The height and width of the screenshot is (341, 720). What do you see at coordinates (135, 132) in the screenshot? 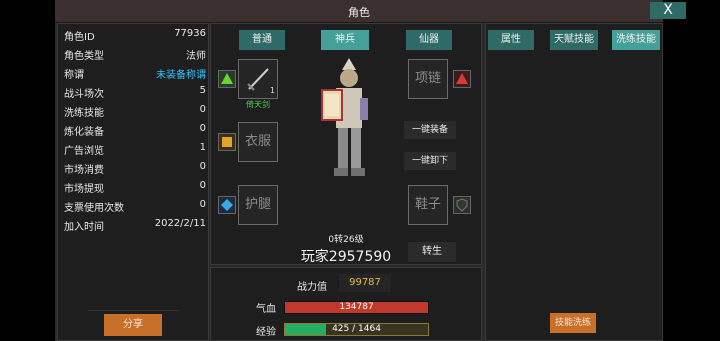
I see `stat-row: 炼化装备 0` at bounding box center [135, 132].